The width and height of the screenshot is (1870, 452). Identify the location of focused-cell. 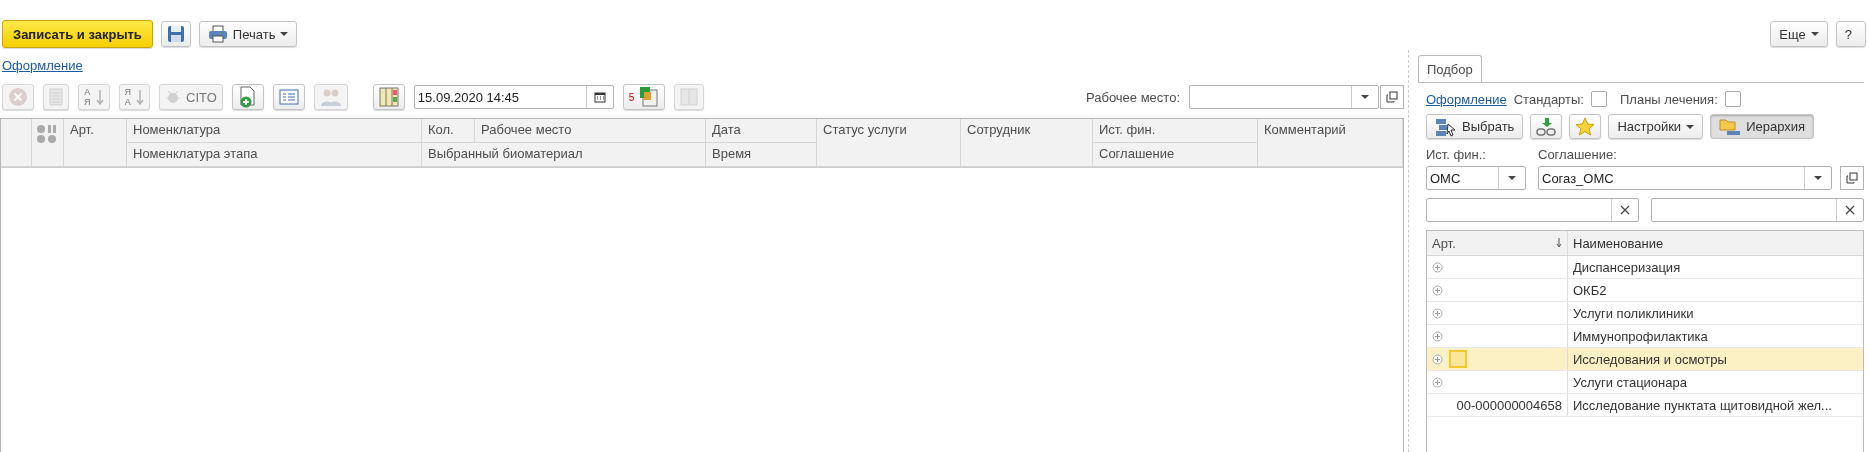
(1458, 359).